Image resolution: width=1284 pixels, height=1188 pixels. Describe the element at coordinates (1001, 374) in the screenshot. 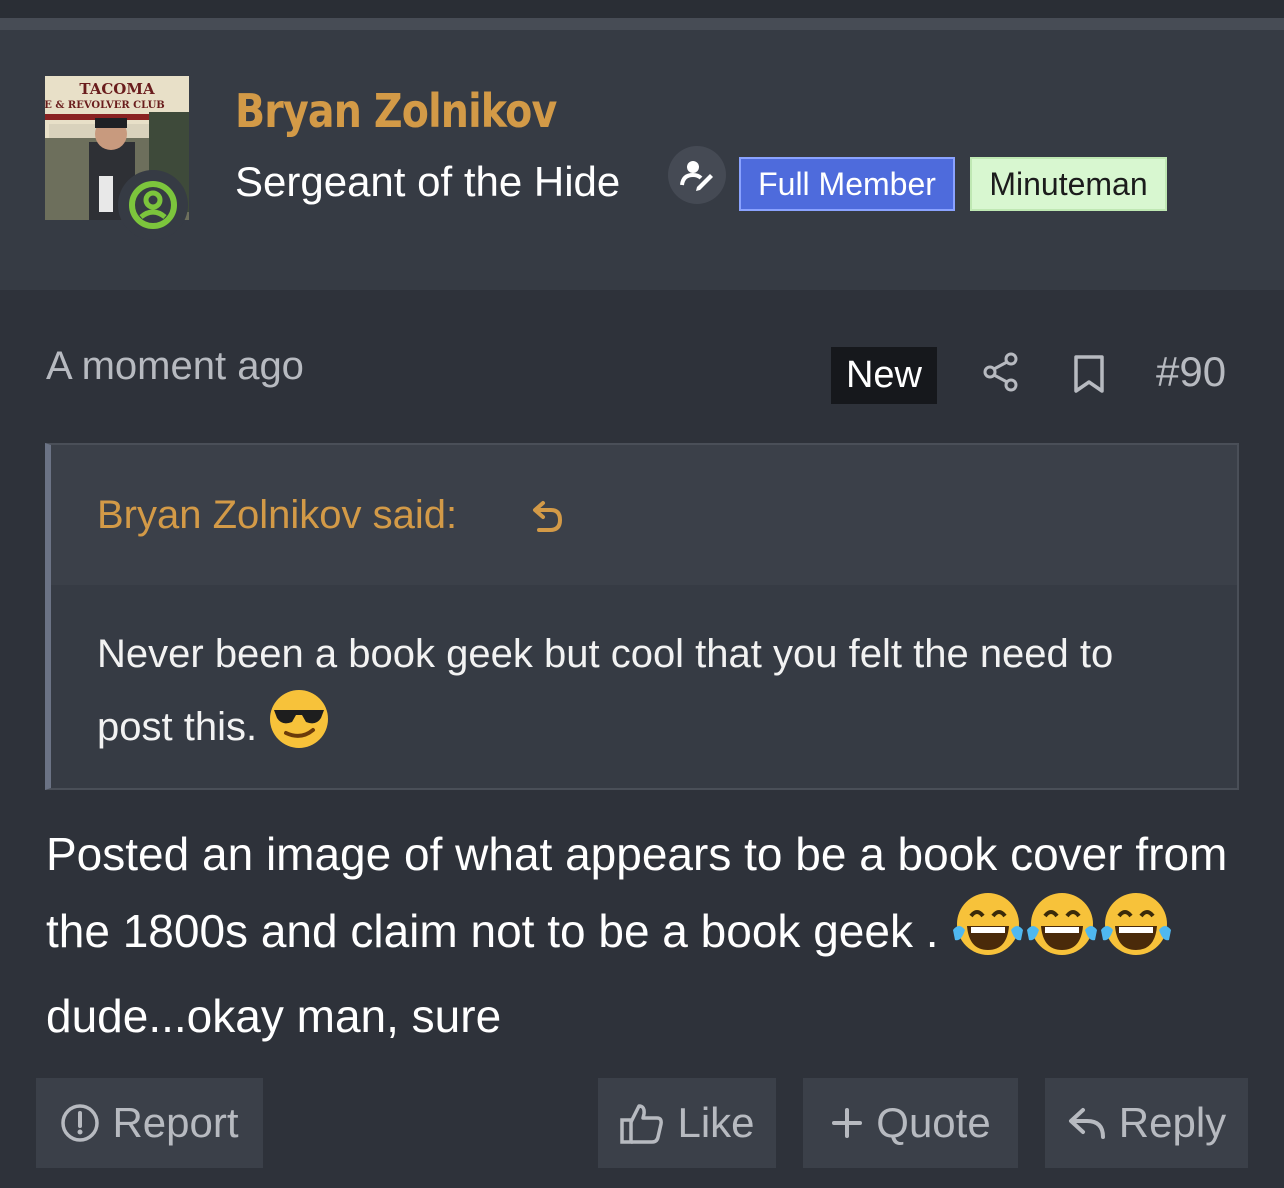

I see `share-icon` at that location.